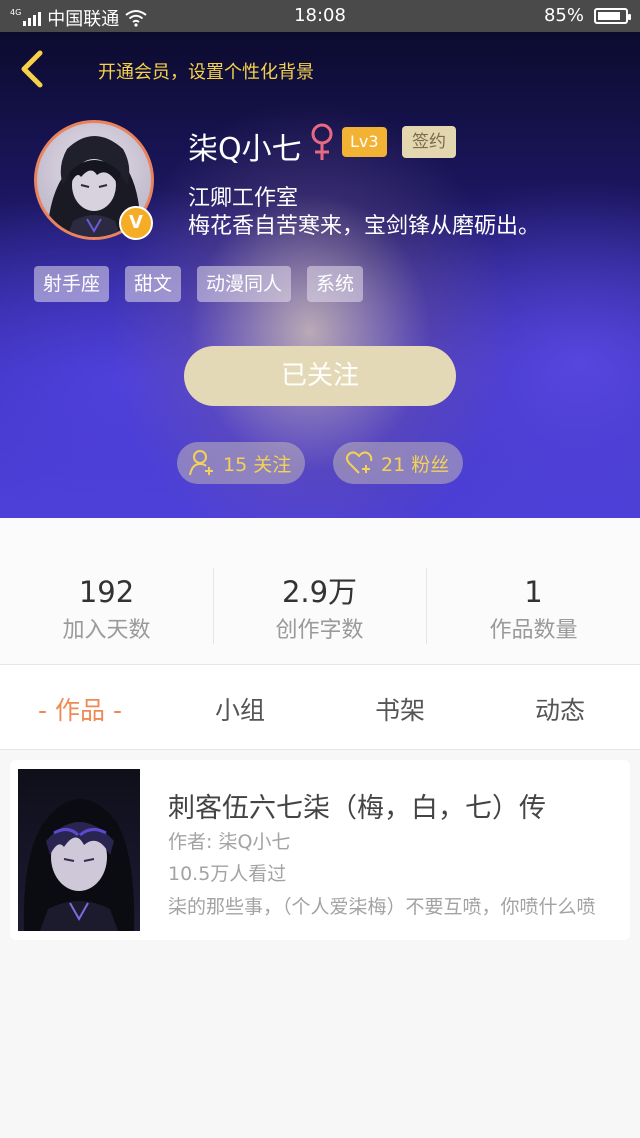  Describe the element at coordinates (106, 630) in the screenshot. I see `stat-label: 加入天数` at that location.